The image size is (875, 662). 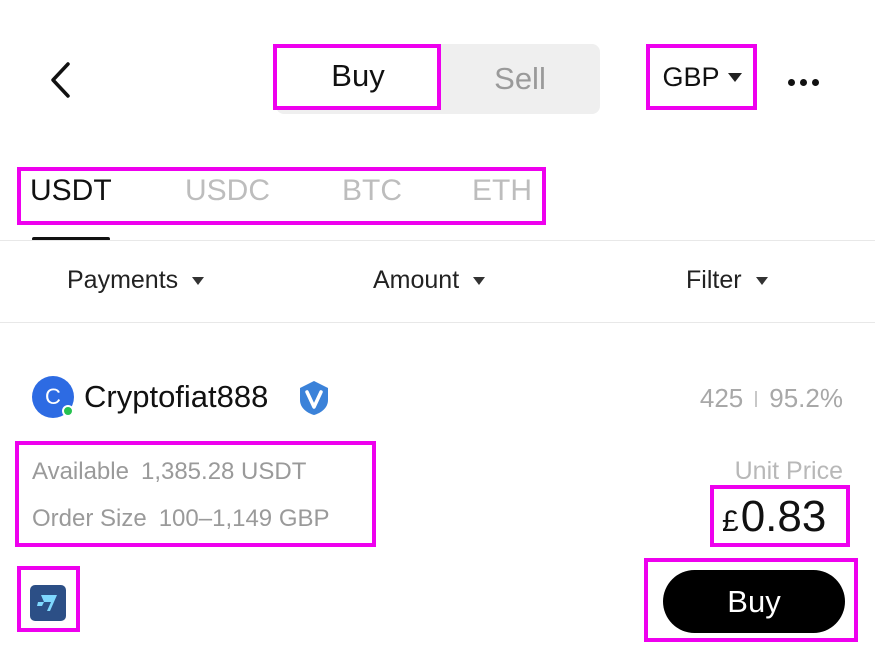 What do you see at coordinates (123, 280) in the screenshot?
I see `payments-filter-label: Payments` at bounding box center [123, 280].